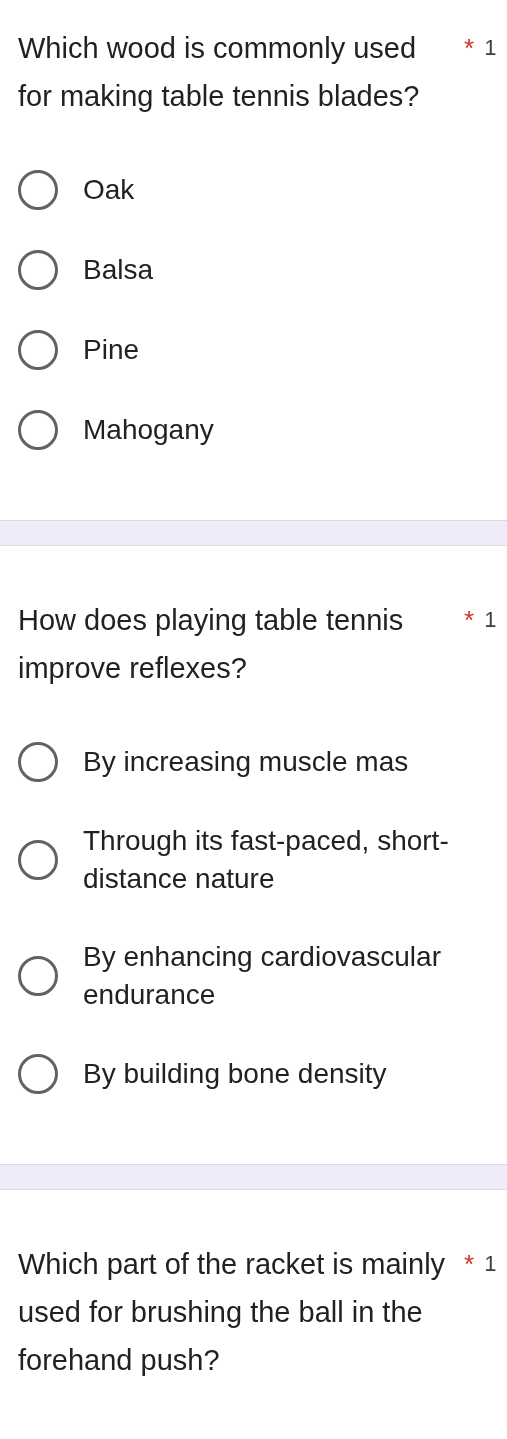 Image resolution: width=507 pixels, height=1439 pixels. What do you see at coordinates (283, 762) in the screenshot?
I see `option-label: By increasing muscle mas` at bounding box center [283, 762].